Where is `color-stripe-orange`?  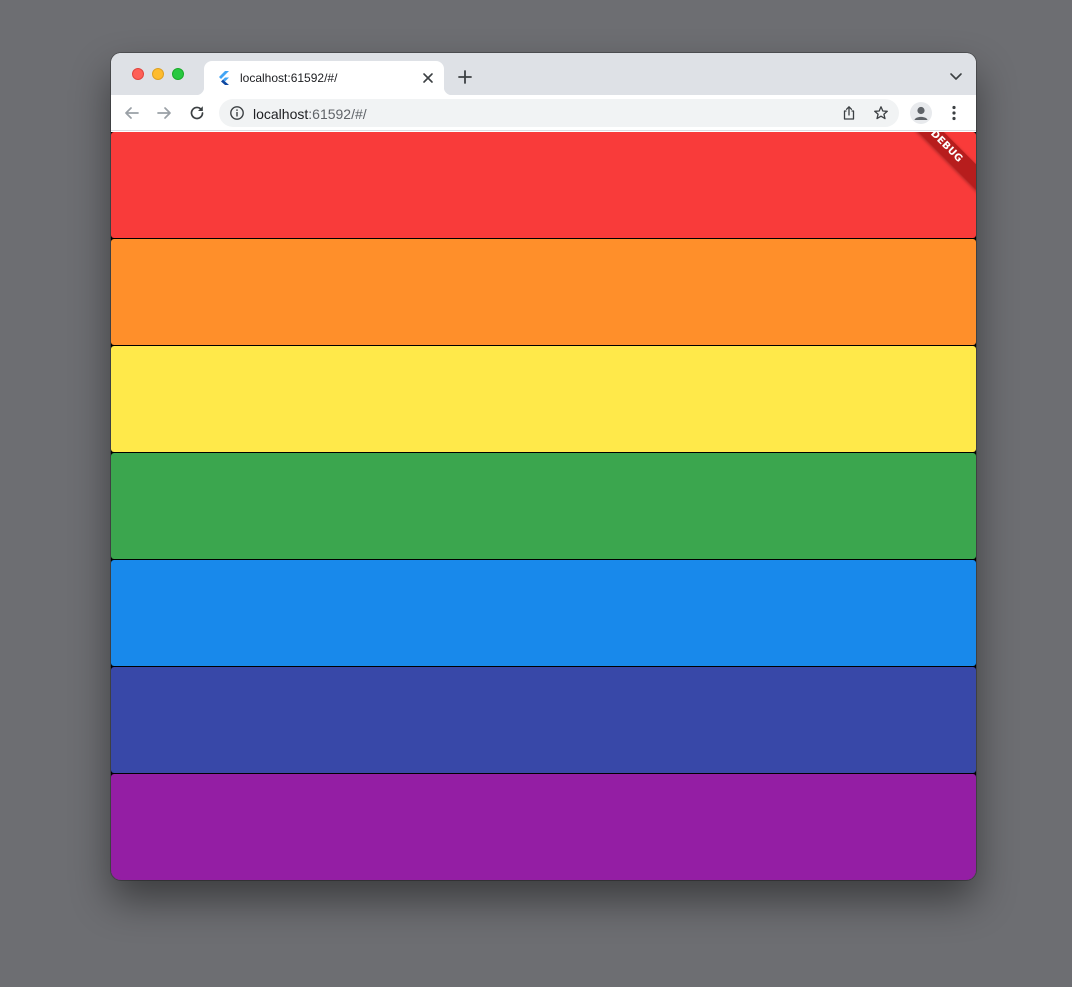 color-stripe-orange is located at coordinates (543, 292).